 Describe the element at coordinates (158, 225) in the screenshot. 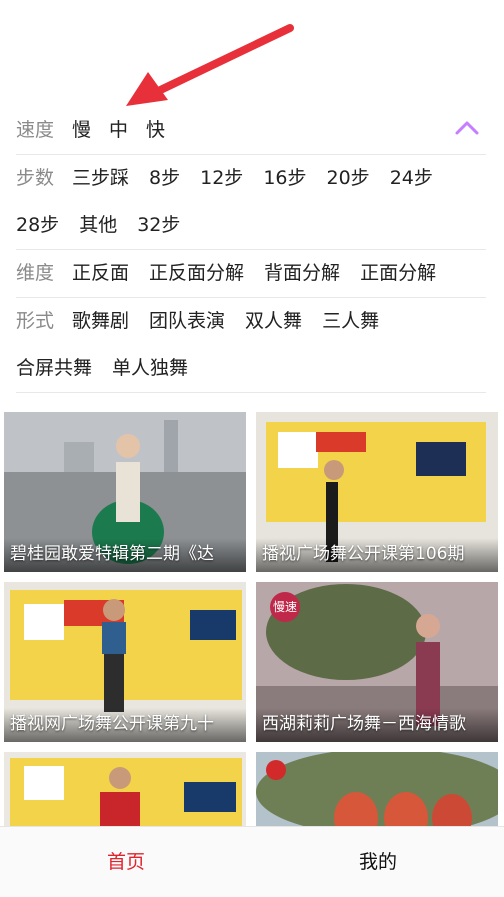

I see `steps-option: 32步` at that location.